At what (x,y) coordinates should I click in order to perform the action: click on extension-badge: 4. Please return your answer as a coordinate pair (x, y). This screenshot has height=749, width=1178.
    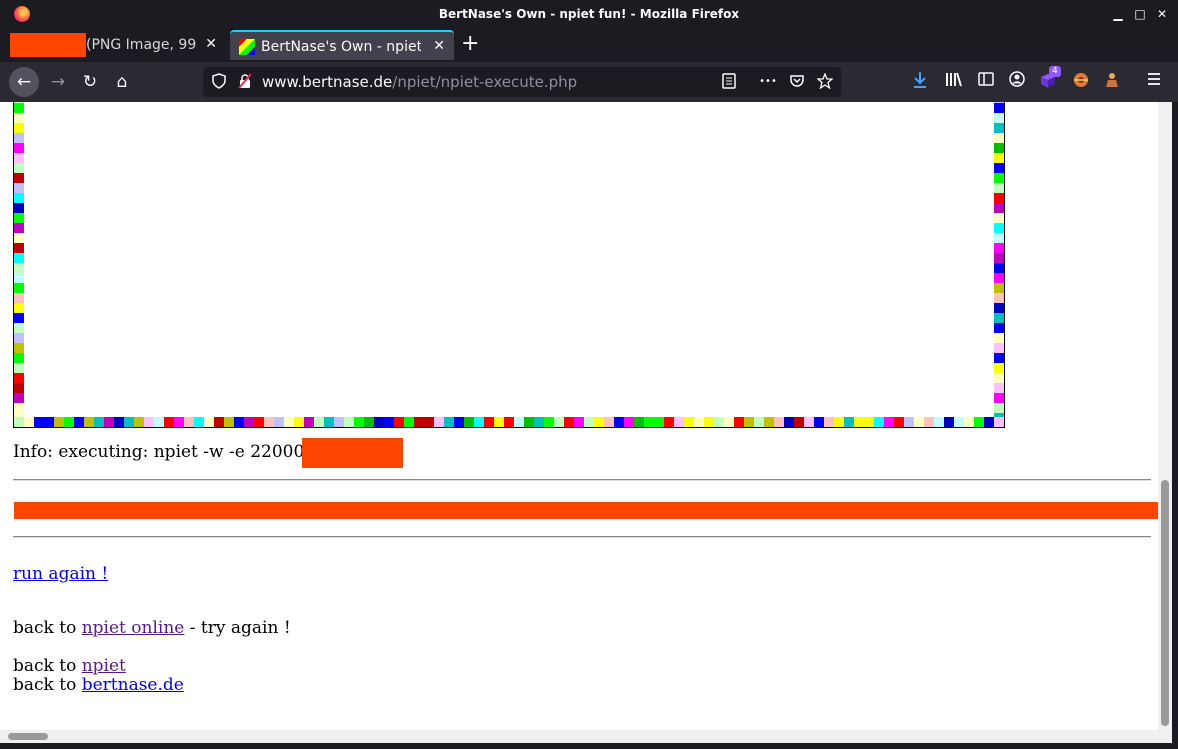
    Looking at the image, I should click on (1055, 71).